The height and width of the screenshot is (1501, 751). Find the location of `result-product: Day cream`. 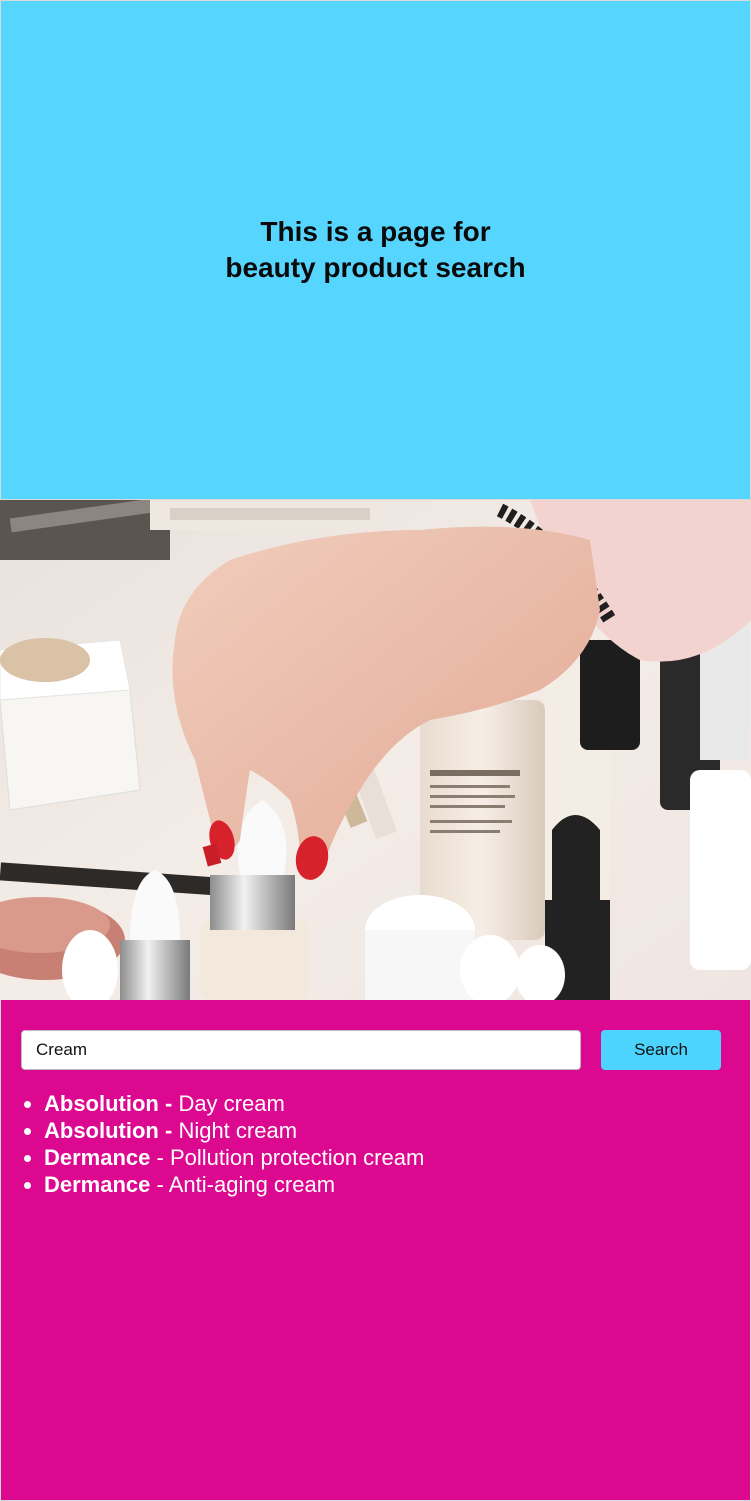

result-product: Day cream is located at coordinates (231, 1103).